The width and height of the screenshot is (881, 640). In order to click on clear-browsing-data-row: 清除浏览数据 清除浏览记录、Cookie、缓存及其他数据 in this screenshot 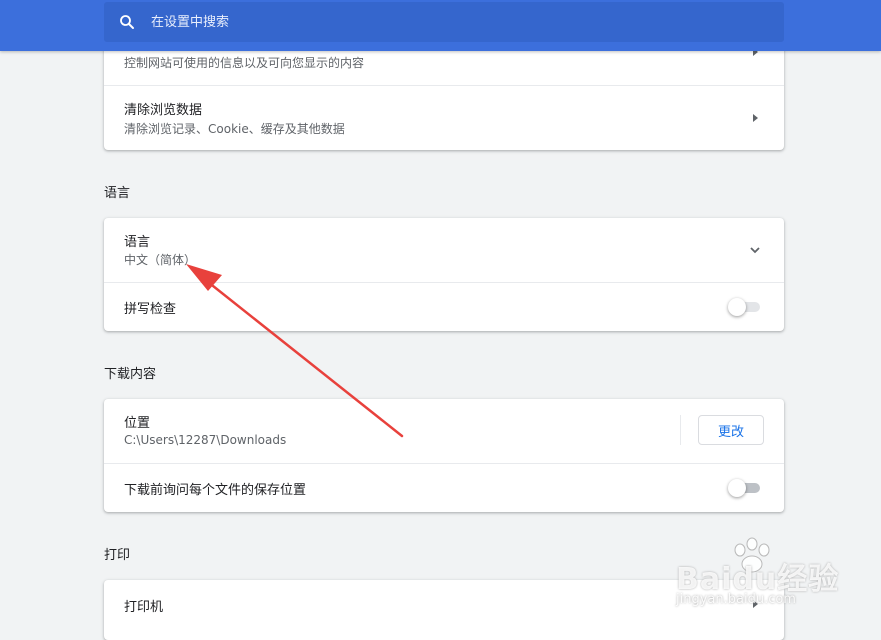, I will do `click(444, 117)`.